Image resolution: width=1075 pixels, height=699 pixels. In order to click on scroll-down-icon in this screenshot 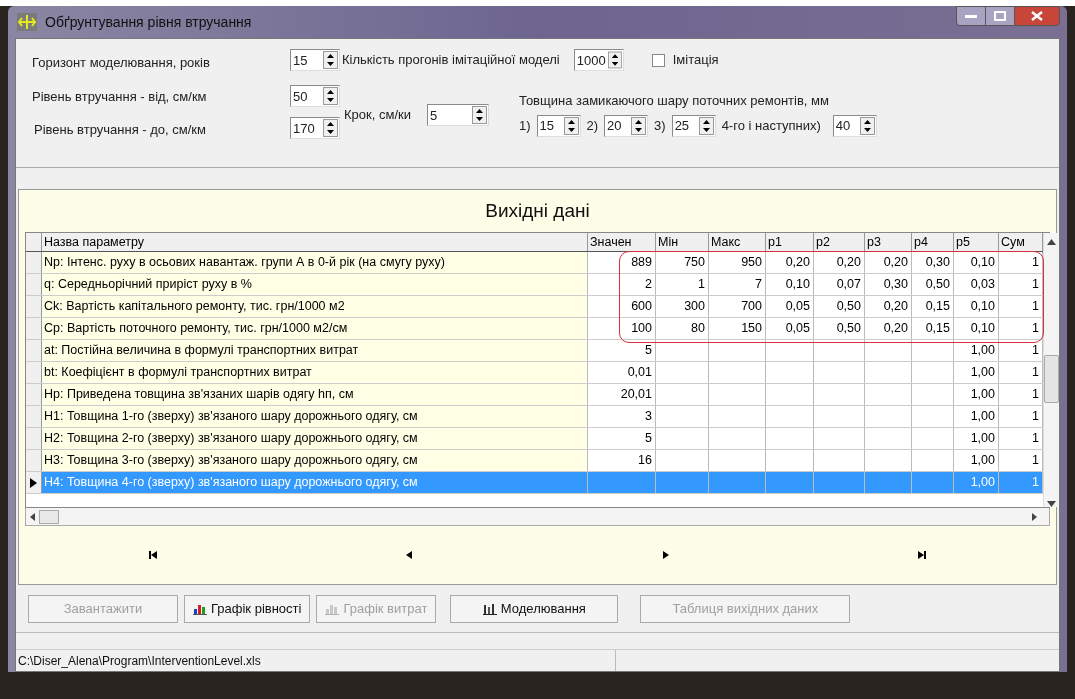, I will do `click(1051, 504)`.